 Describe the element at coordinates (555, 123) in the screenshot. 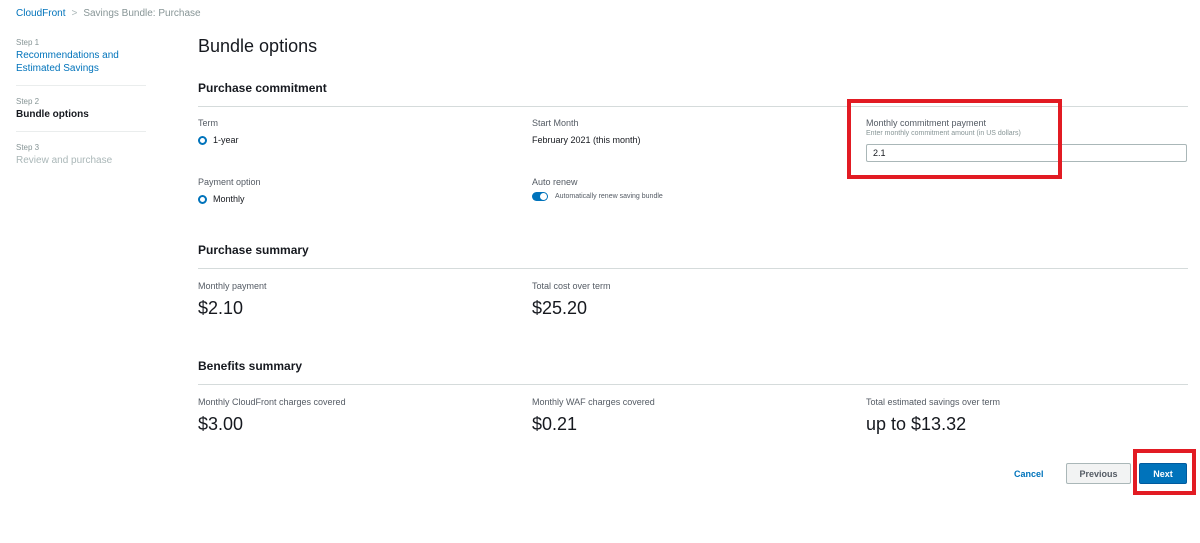

I see `start-month-label: Start Month` at that location.